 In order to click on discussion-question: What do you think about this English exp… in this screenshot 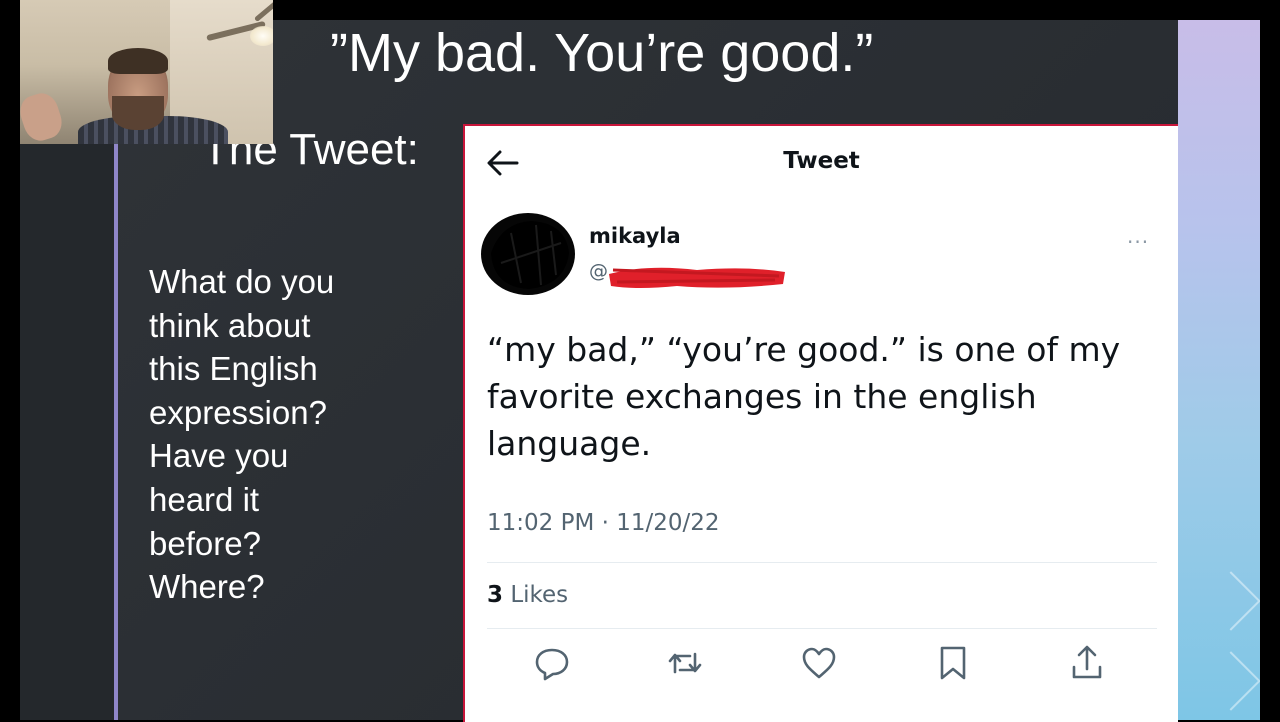, I will do `click(279, 434)`.